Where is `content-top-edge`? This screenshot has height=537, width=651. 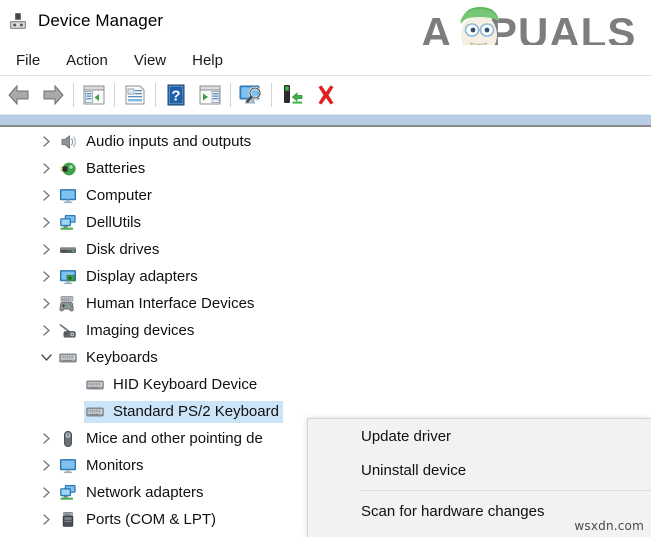
content-top-edge is located at coordinates (325, 126).